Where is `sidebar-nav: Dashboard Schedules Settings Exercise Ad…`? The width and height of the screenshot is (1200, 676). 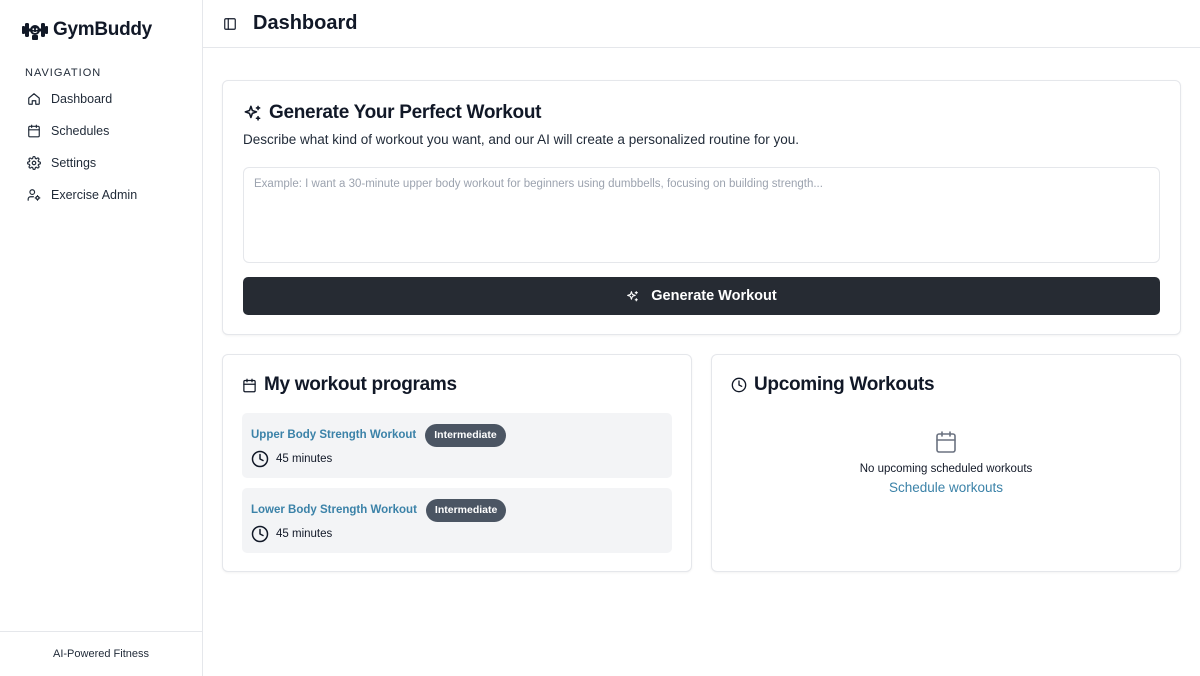
sidebar-nav: Dashboard Schedules Settings Exercise Ad… is located at coordinates (101, 147).